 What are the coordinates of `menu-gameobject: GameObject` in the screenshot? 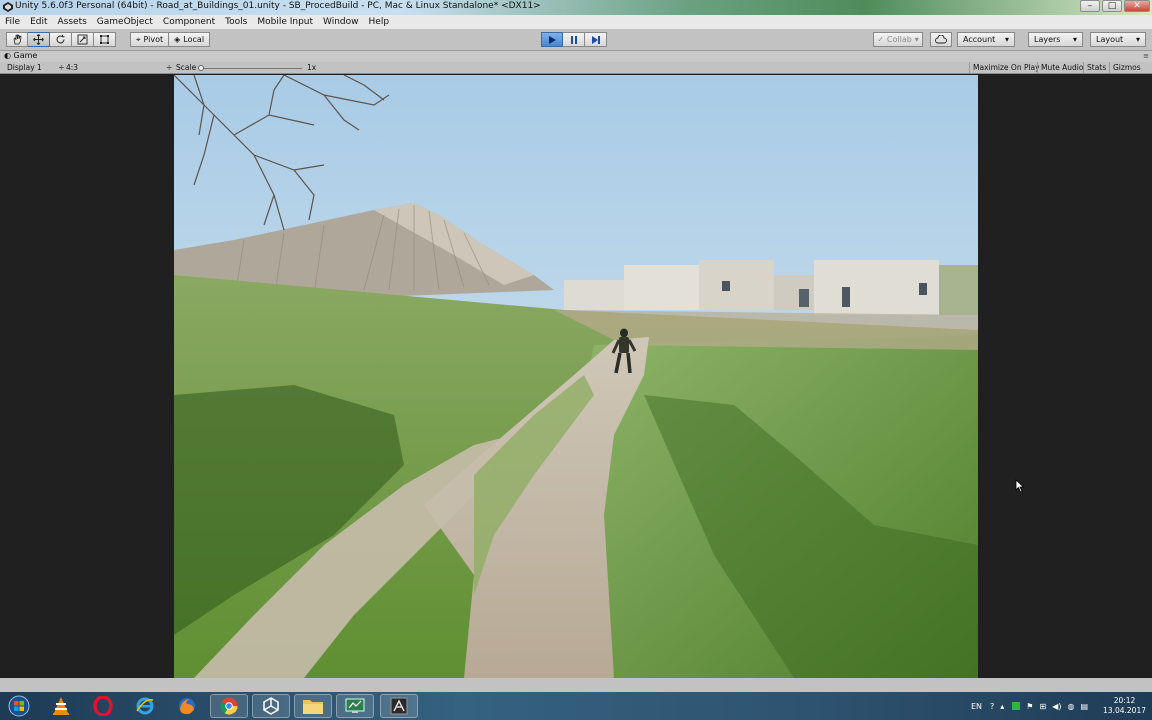 It's located at (125, 22).